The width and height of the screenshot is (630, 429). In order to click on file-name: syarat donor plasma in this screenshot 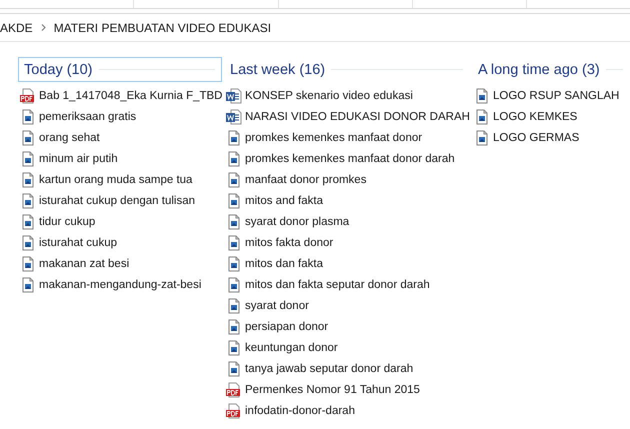, I will do `click(297, 222)`.